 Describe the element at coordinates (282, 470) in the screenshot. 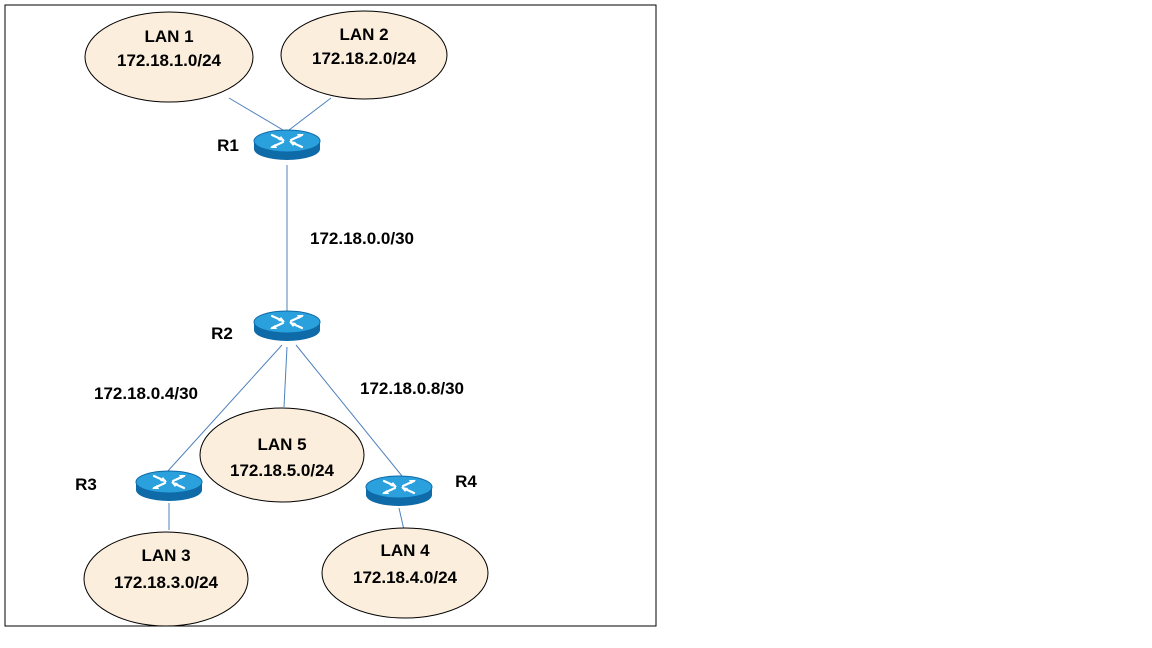

I see `lan-subnet: 172.18.5.0/24` at that location.